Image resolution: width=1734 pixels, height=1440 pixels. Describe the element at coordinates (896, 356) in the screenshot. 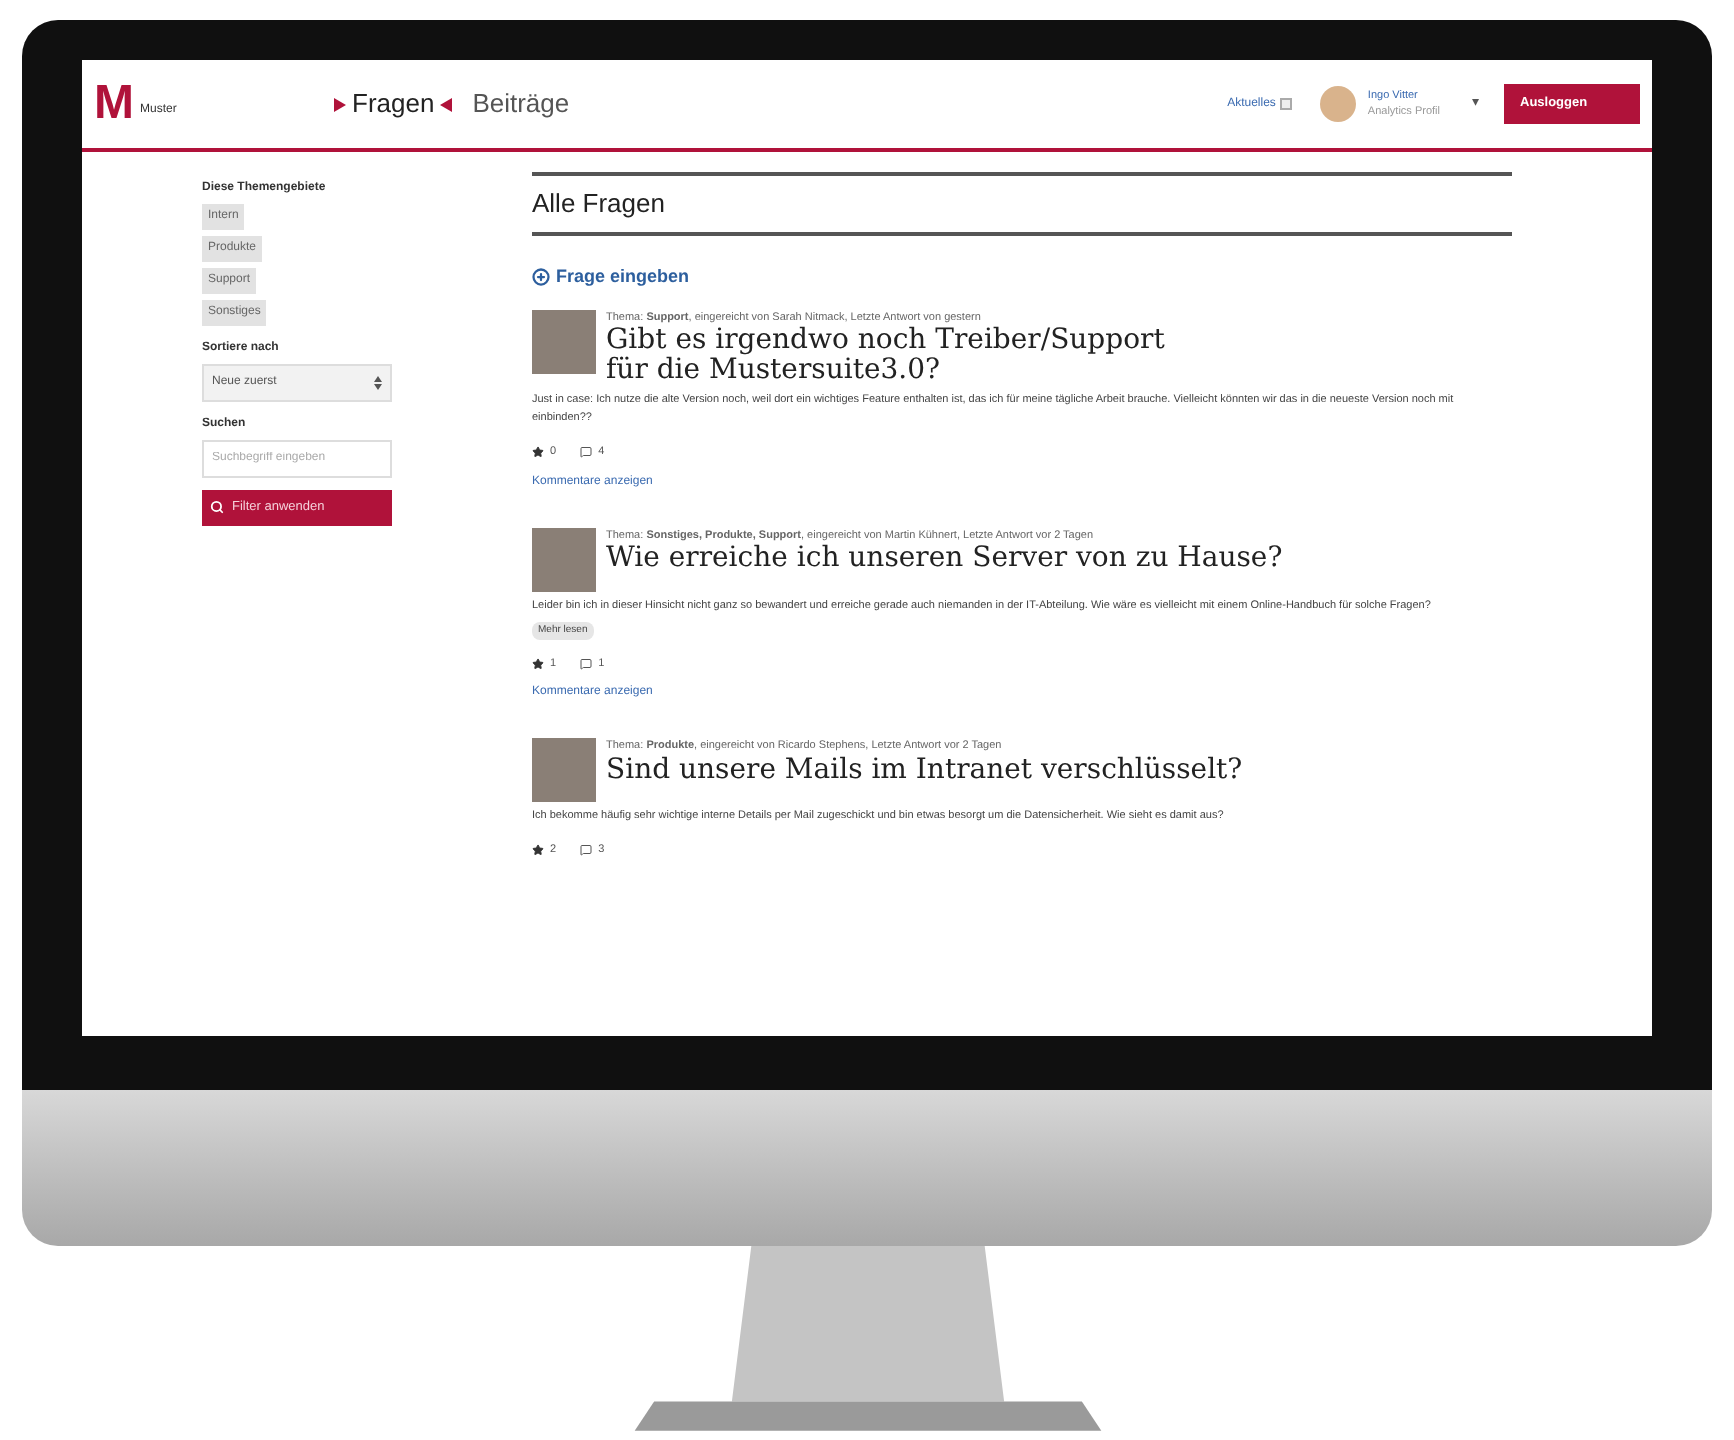

I see `question-title: Gibt es irgendwo noch Treiber/Support für die Mustersuite3.0?` at that location.